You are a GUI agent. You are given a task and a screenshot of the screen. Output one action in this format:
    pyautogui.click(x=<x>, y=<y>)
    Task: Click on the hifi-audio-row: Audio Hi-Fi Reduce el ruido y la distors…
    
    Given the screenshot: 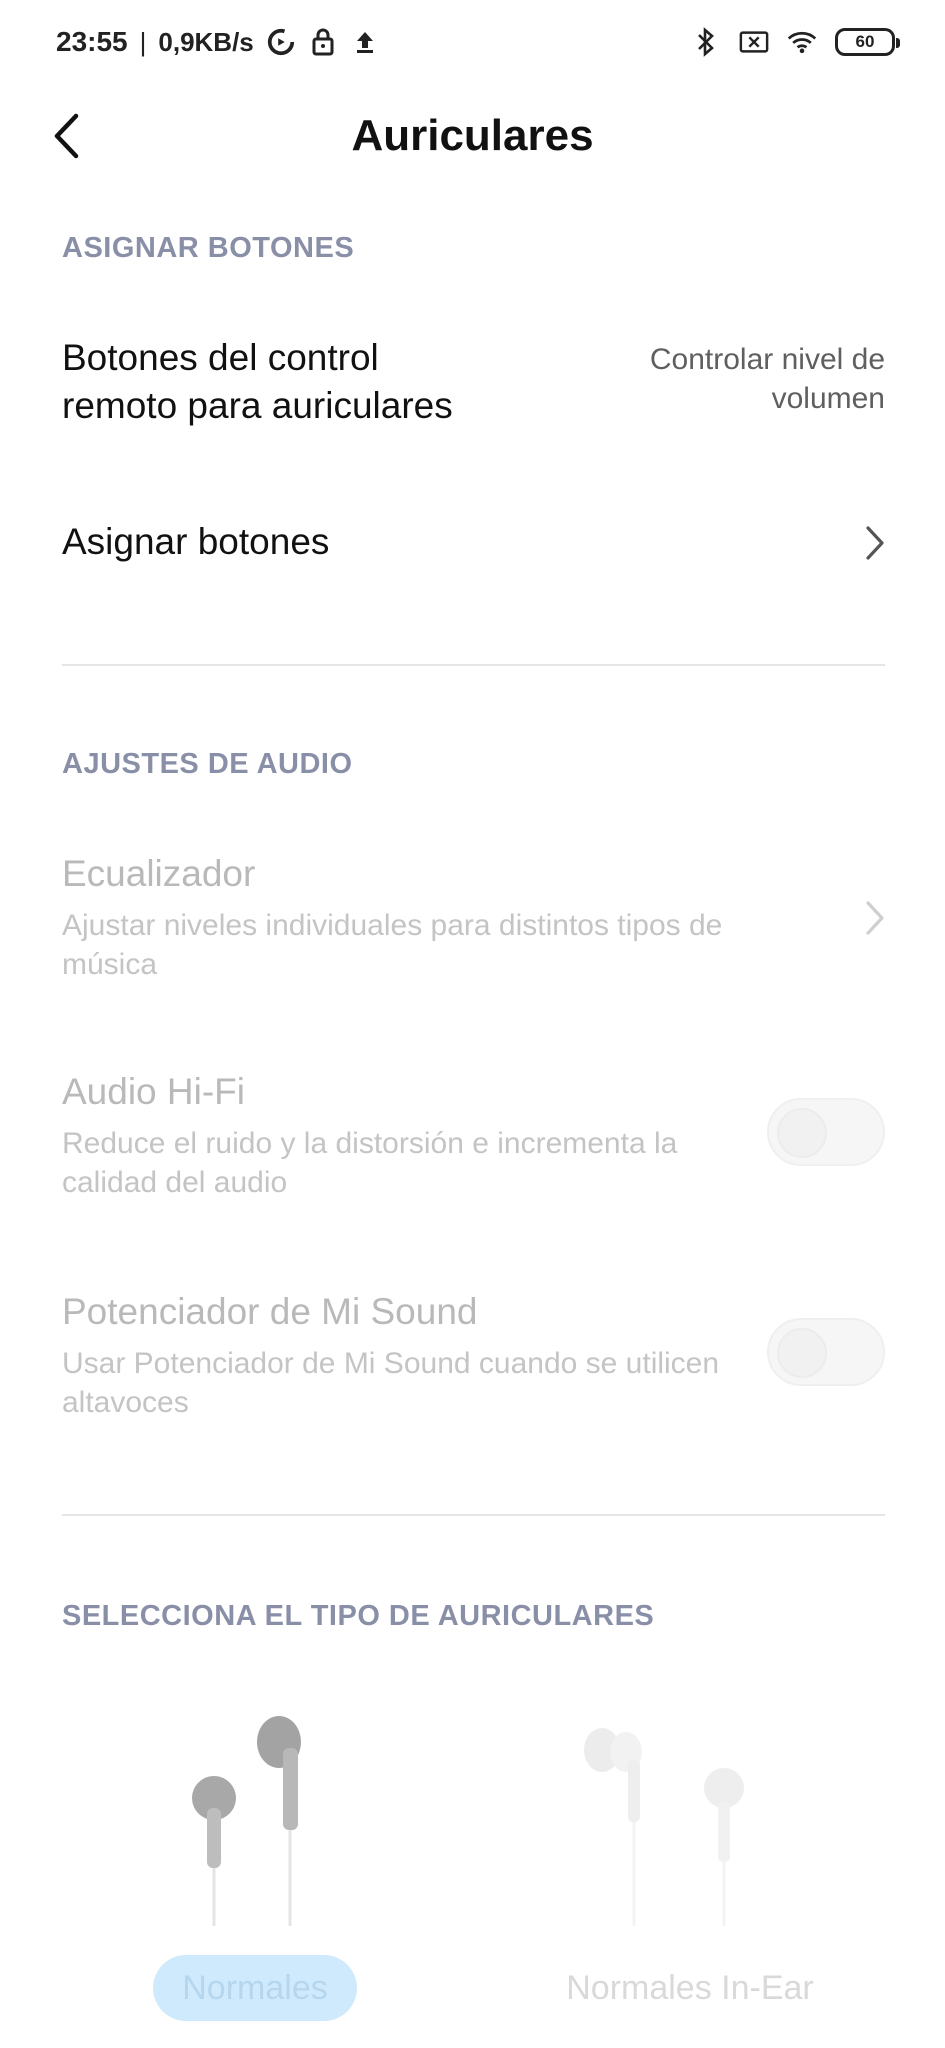 What is the action you would take?
    pyautogui.click(x=473, y=1138)
    